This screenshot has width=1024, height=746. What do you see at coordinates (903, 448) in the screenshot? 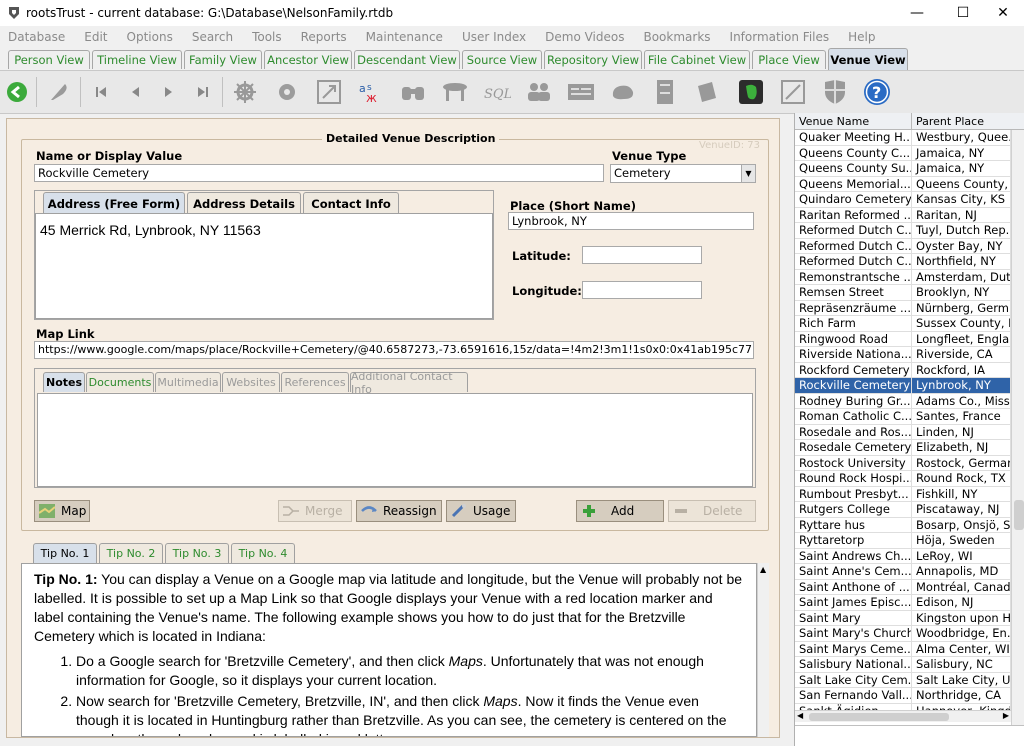
I see `venue-row: Rosedale Cemetery Elizabeth, NJ` at bounding box center [903, 448].